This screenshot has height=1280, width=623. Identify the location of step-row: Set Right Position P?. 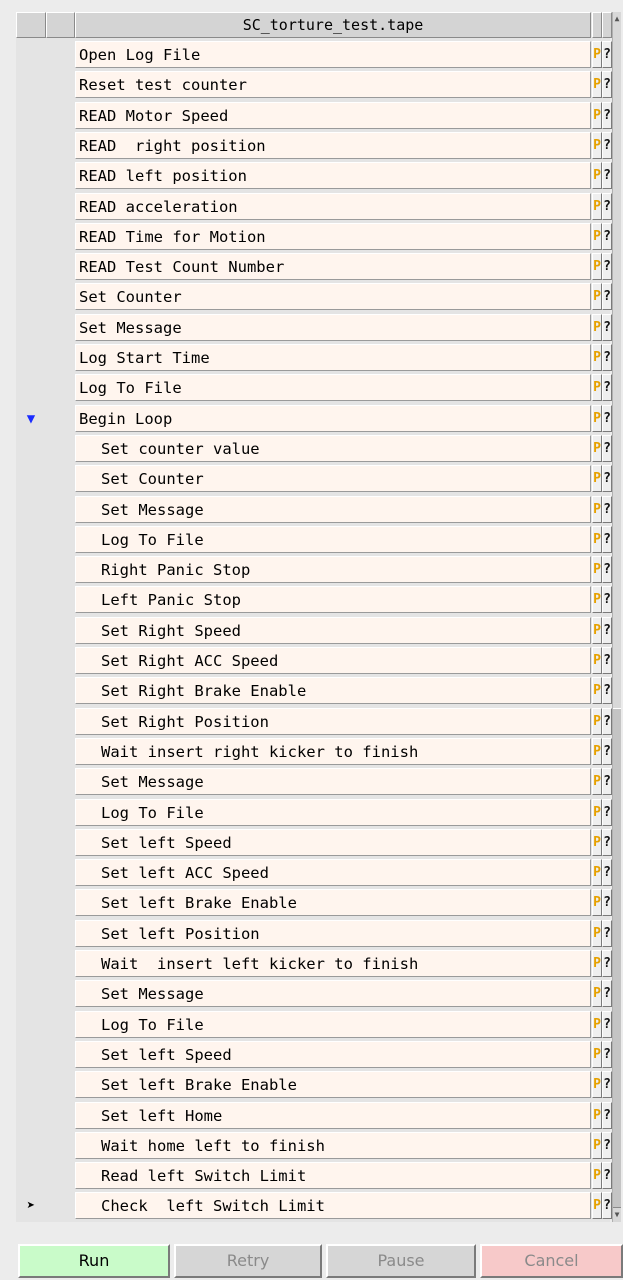
(314, 722).